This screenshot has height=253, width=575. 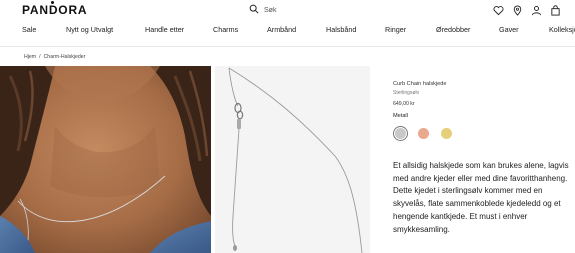 What do you see at coordinates (225, 29) in the screenshot?
I see `nav-item-charms: Charms` at bounding box center [225, 29].